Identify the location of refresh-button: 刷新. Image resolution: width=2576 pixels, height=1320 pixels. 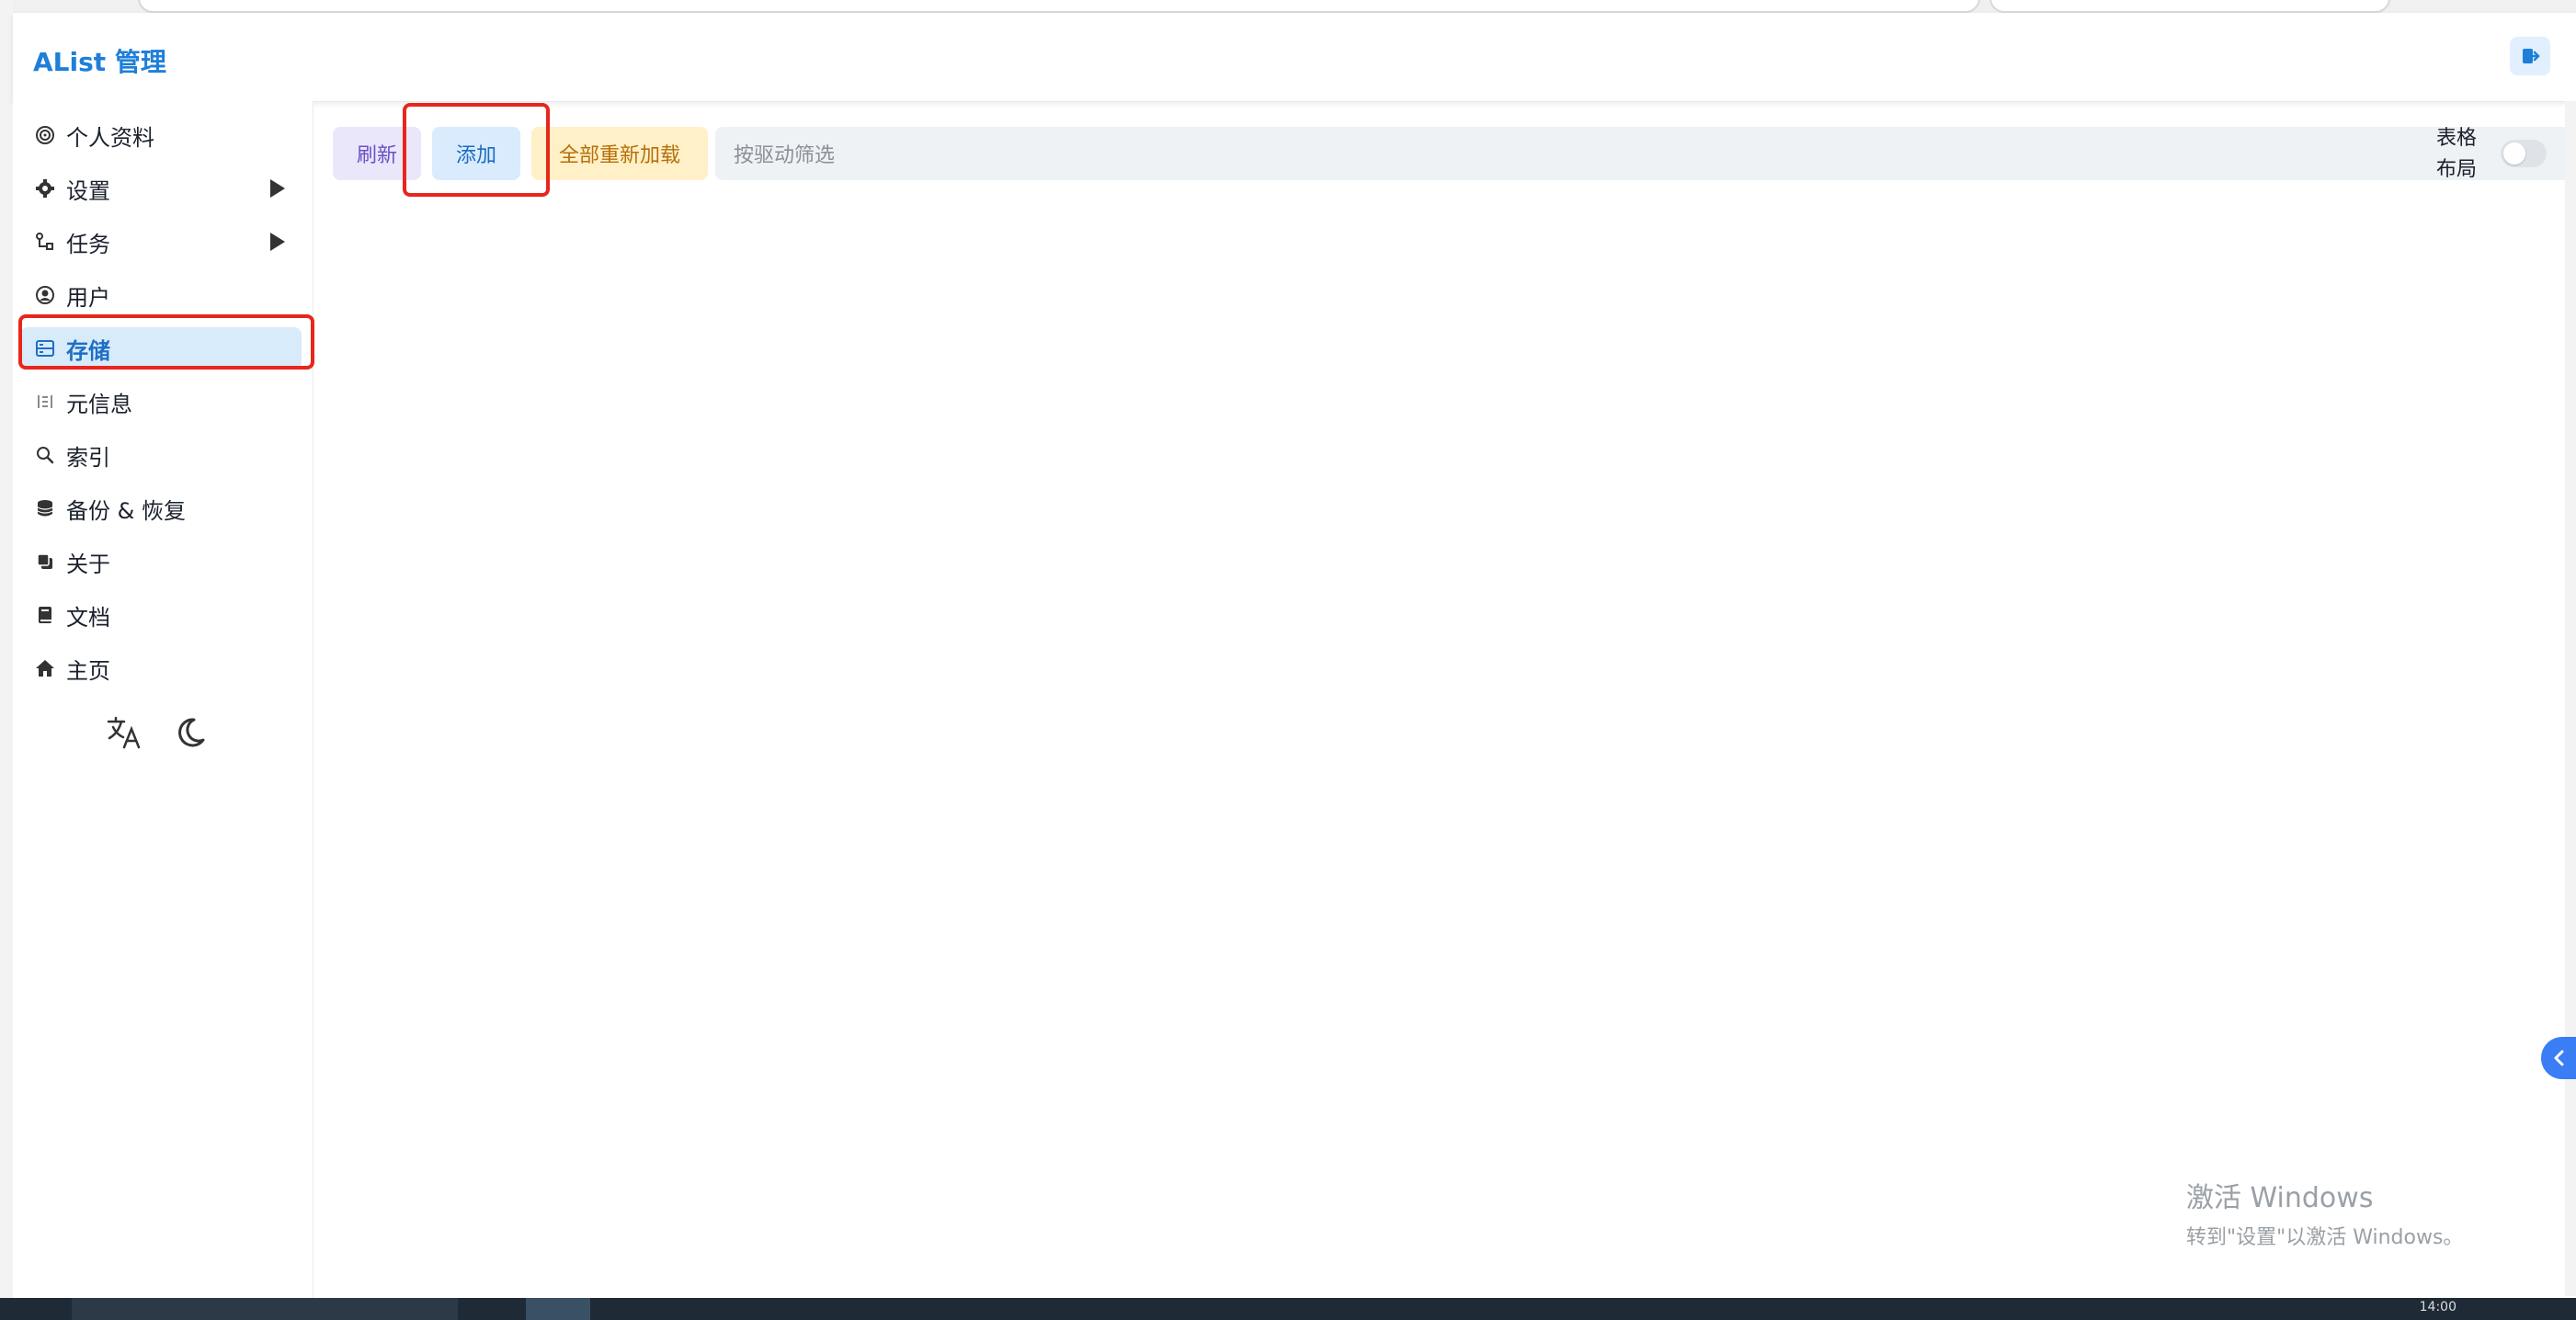
(377, 153).